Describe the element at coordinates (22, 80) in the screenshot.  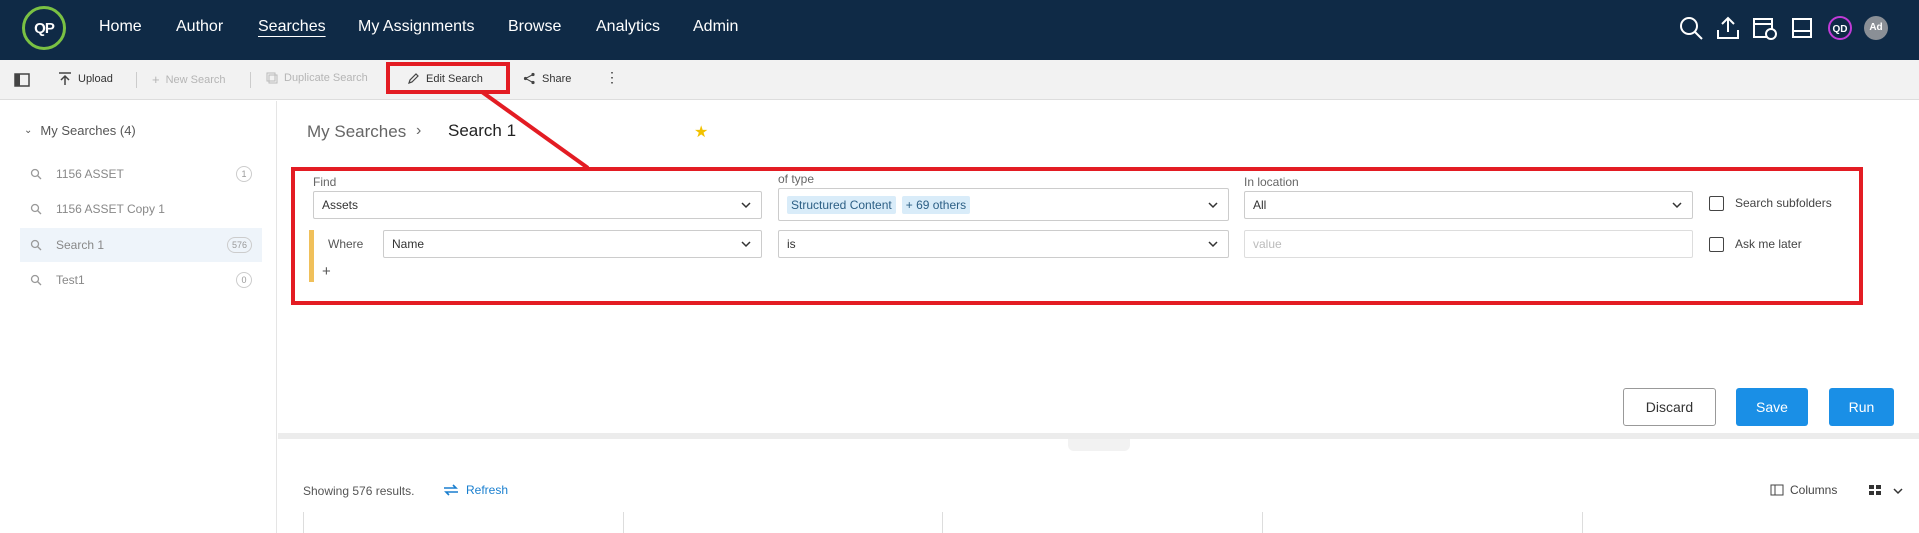
I see `sidebar-toggle-icon` at that location.